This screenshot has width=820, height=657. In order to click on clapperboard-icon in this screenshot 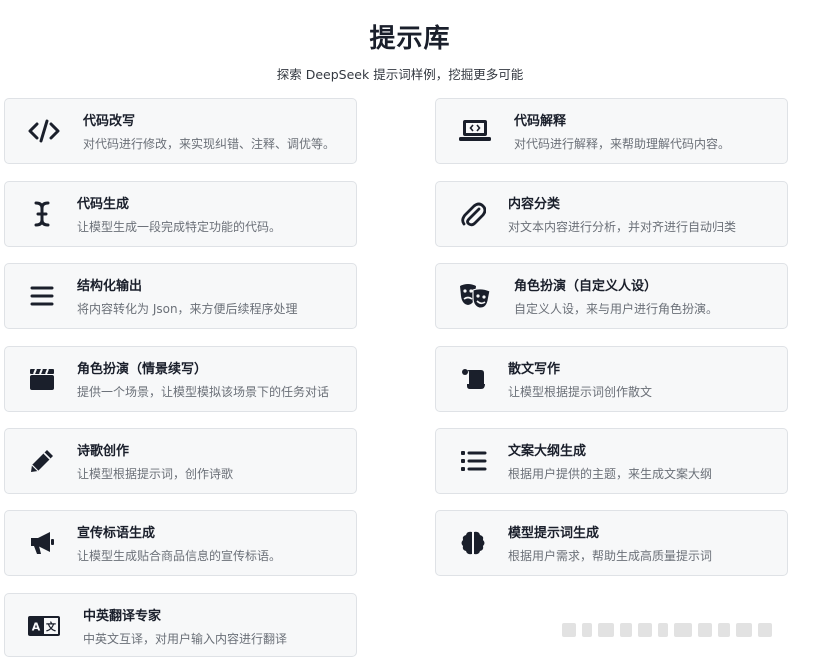, I will do `click(42, 379)`.